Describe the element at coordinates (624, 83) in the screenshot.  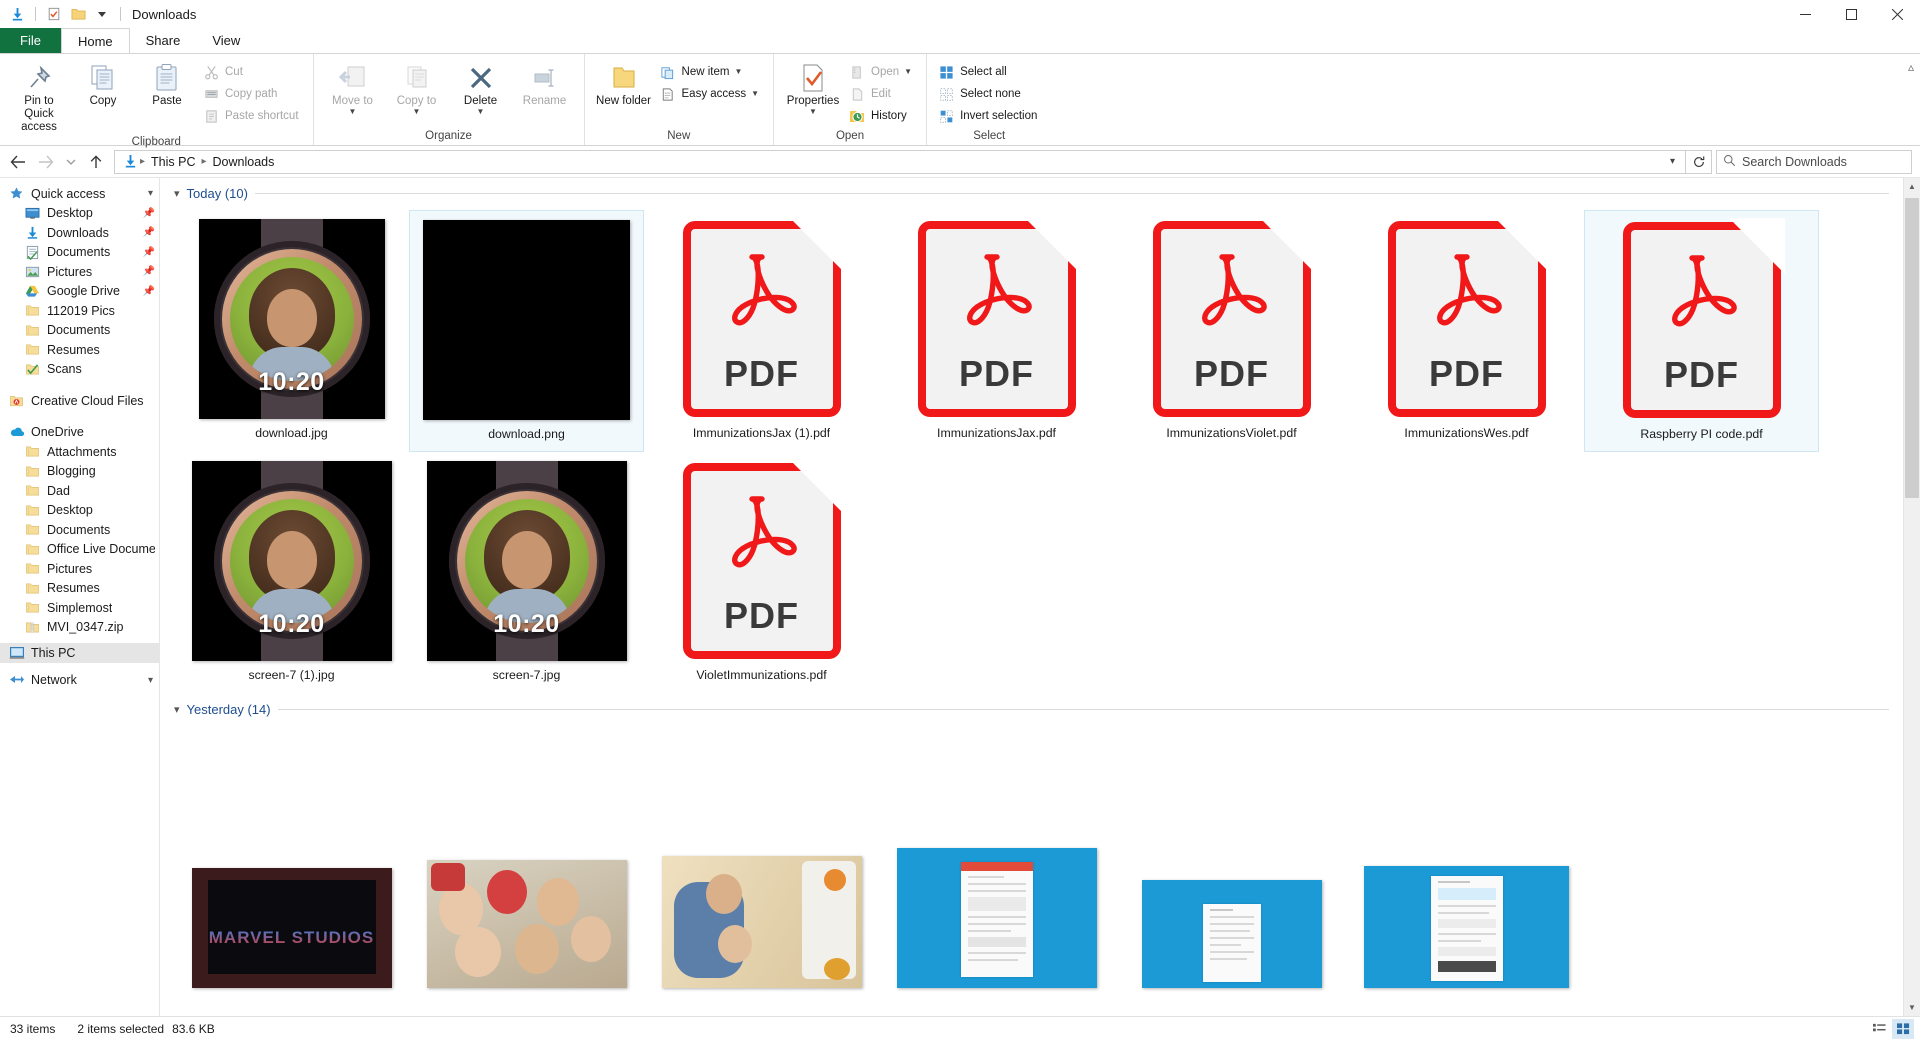
I see `new-folder-button: New folder` at that location.